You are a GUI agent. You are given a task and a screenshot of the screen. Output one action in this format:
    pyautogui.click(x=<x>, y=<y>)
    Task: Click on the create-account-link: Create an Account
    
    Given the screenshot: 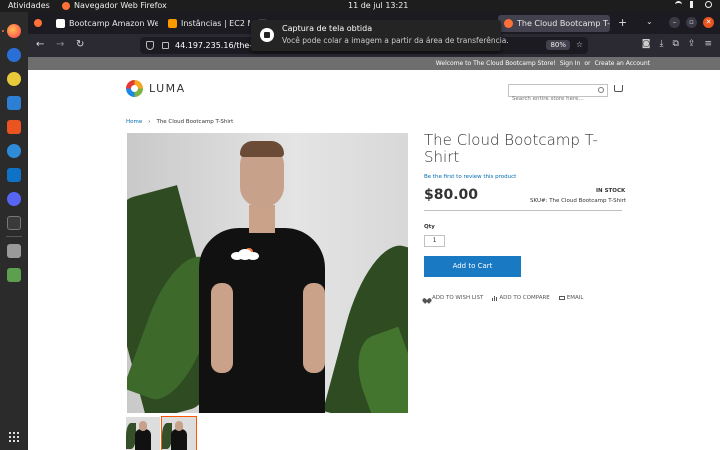 What is the action you would take?
    pyautogui.click(x=622, y=63)
    